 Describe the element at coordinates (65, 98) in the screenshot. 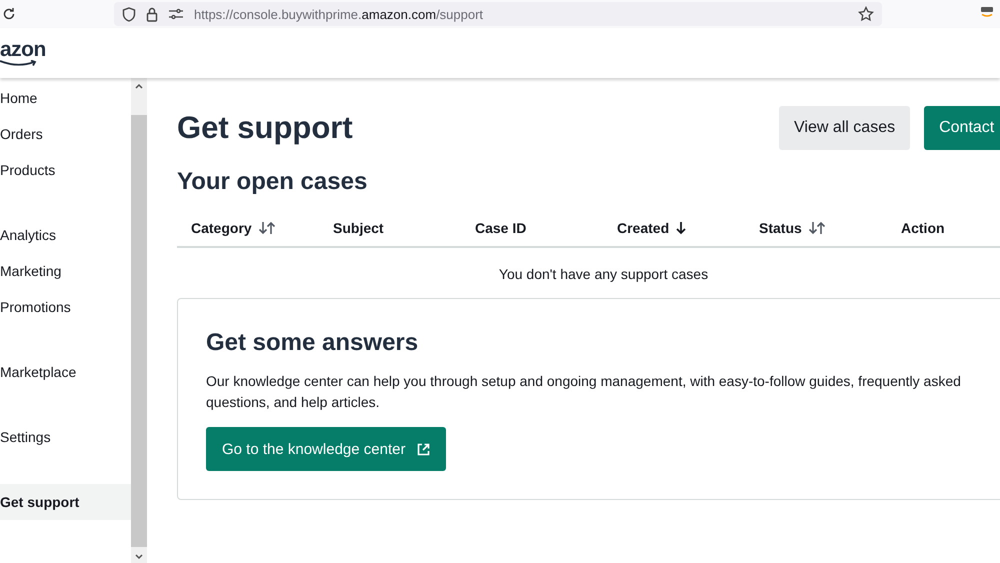

I see `nav-item: Home` at that location.